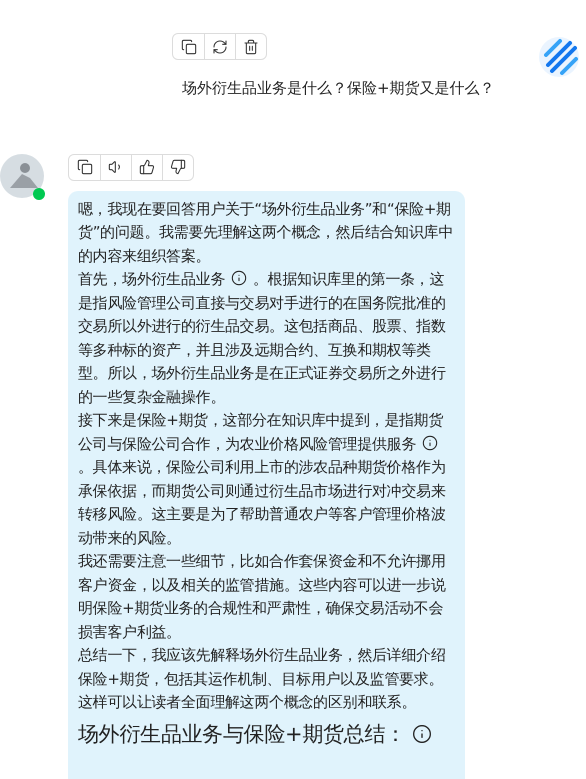 Image resolution: width=586 pixels, height=779 pixels. Describe the element at coordinates (262, 338) in the screenshot. I see `answer-paragraph: 首先，场外衍生品业务 。根据知识库里的第一条，这是指风险管理公司直接与交易对手进行的在国务院批准的交易所以外进行的衍生品交易。这包括商品、股票、指数等多种标的资产，并且涉及远期合约、互换和期权等类型。所以，场外衍生品业务是在正式证券交易所之外进行的一些复杂金融操作。` at that location.